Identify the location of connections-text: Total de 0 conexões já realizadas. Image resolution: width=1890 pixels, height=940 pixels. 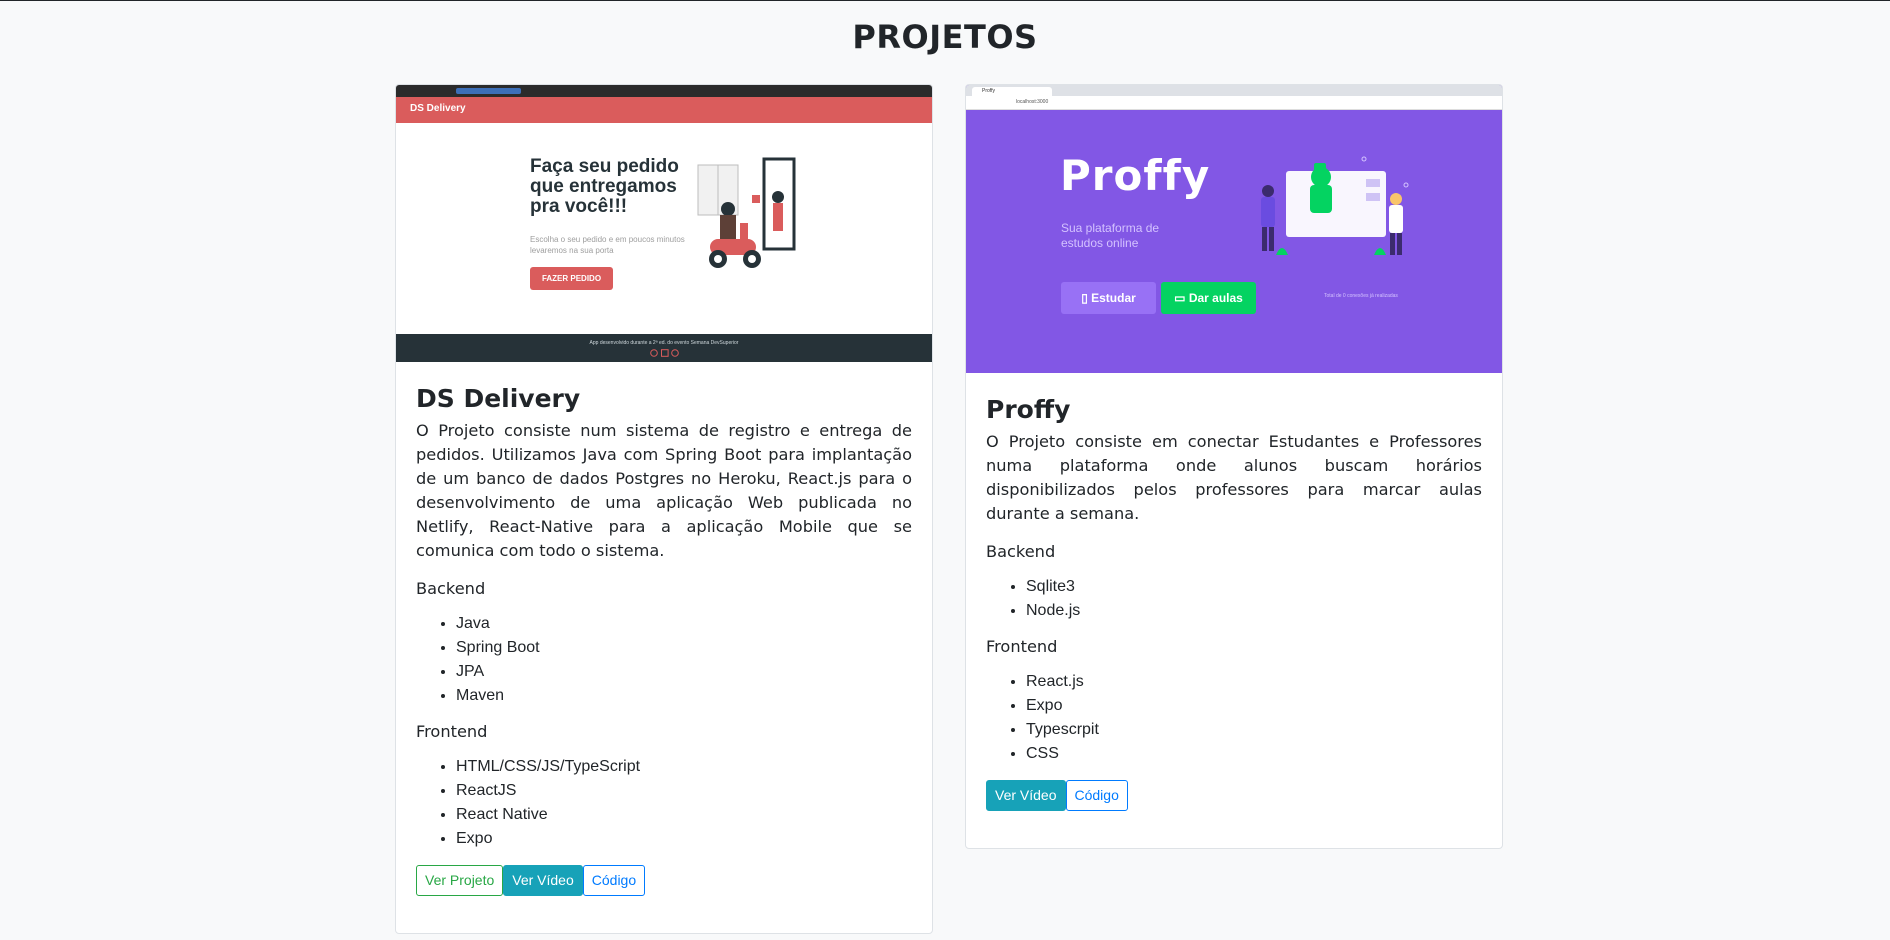
(1361, 296).